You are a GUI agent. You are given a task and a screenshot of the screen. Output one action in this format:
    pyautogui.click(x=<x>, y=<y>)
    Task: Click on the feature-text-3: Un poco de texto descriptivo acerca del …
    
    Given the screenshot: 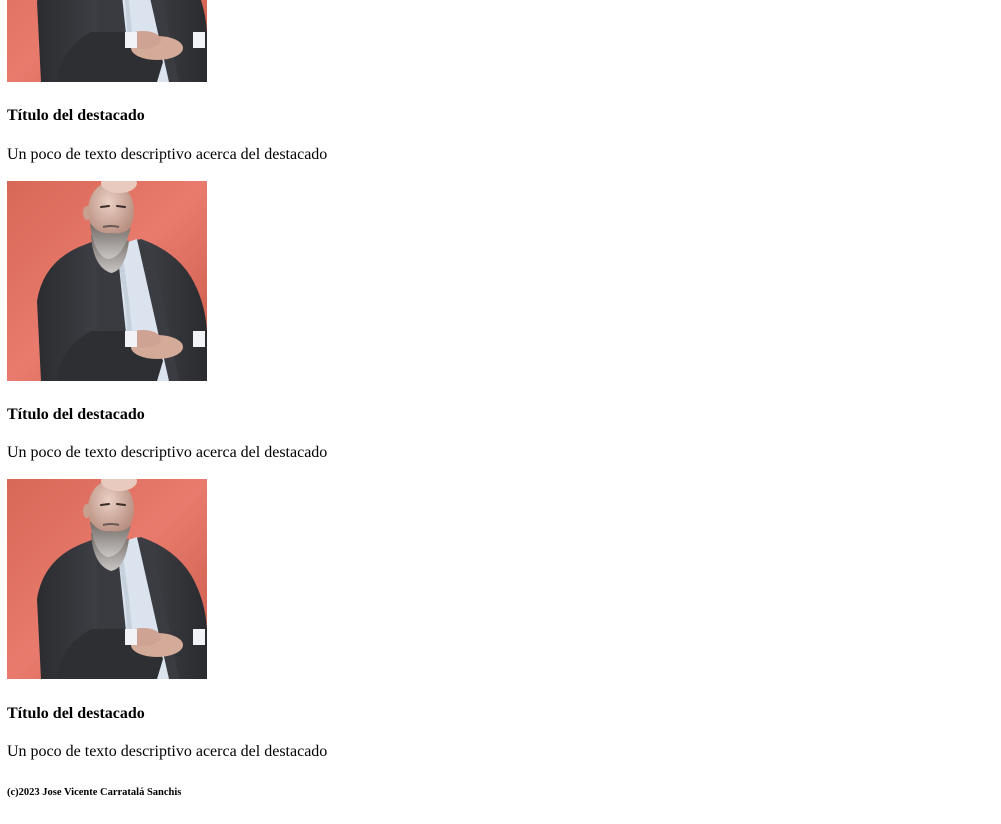 What is the action you would take?
    pyautogui.click(x=167, y=751)
    